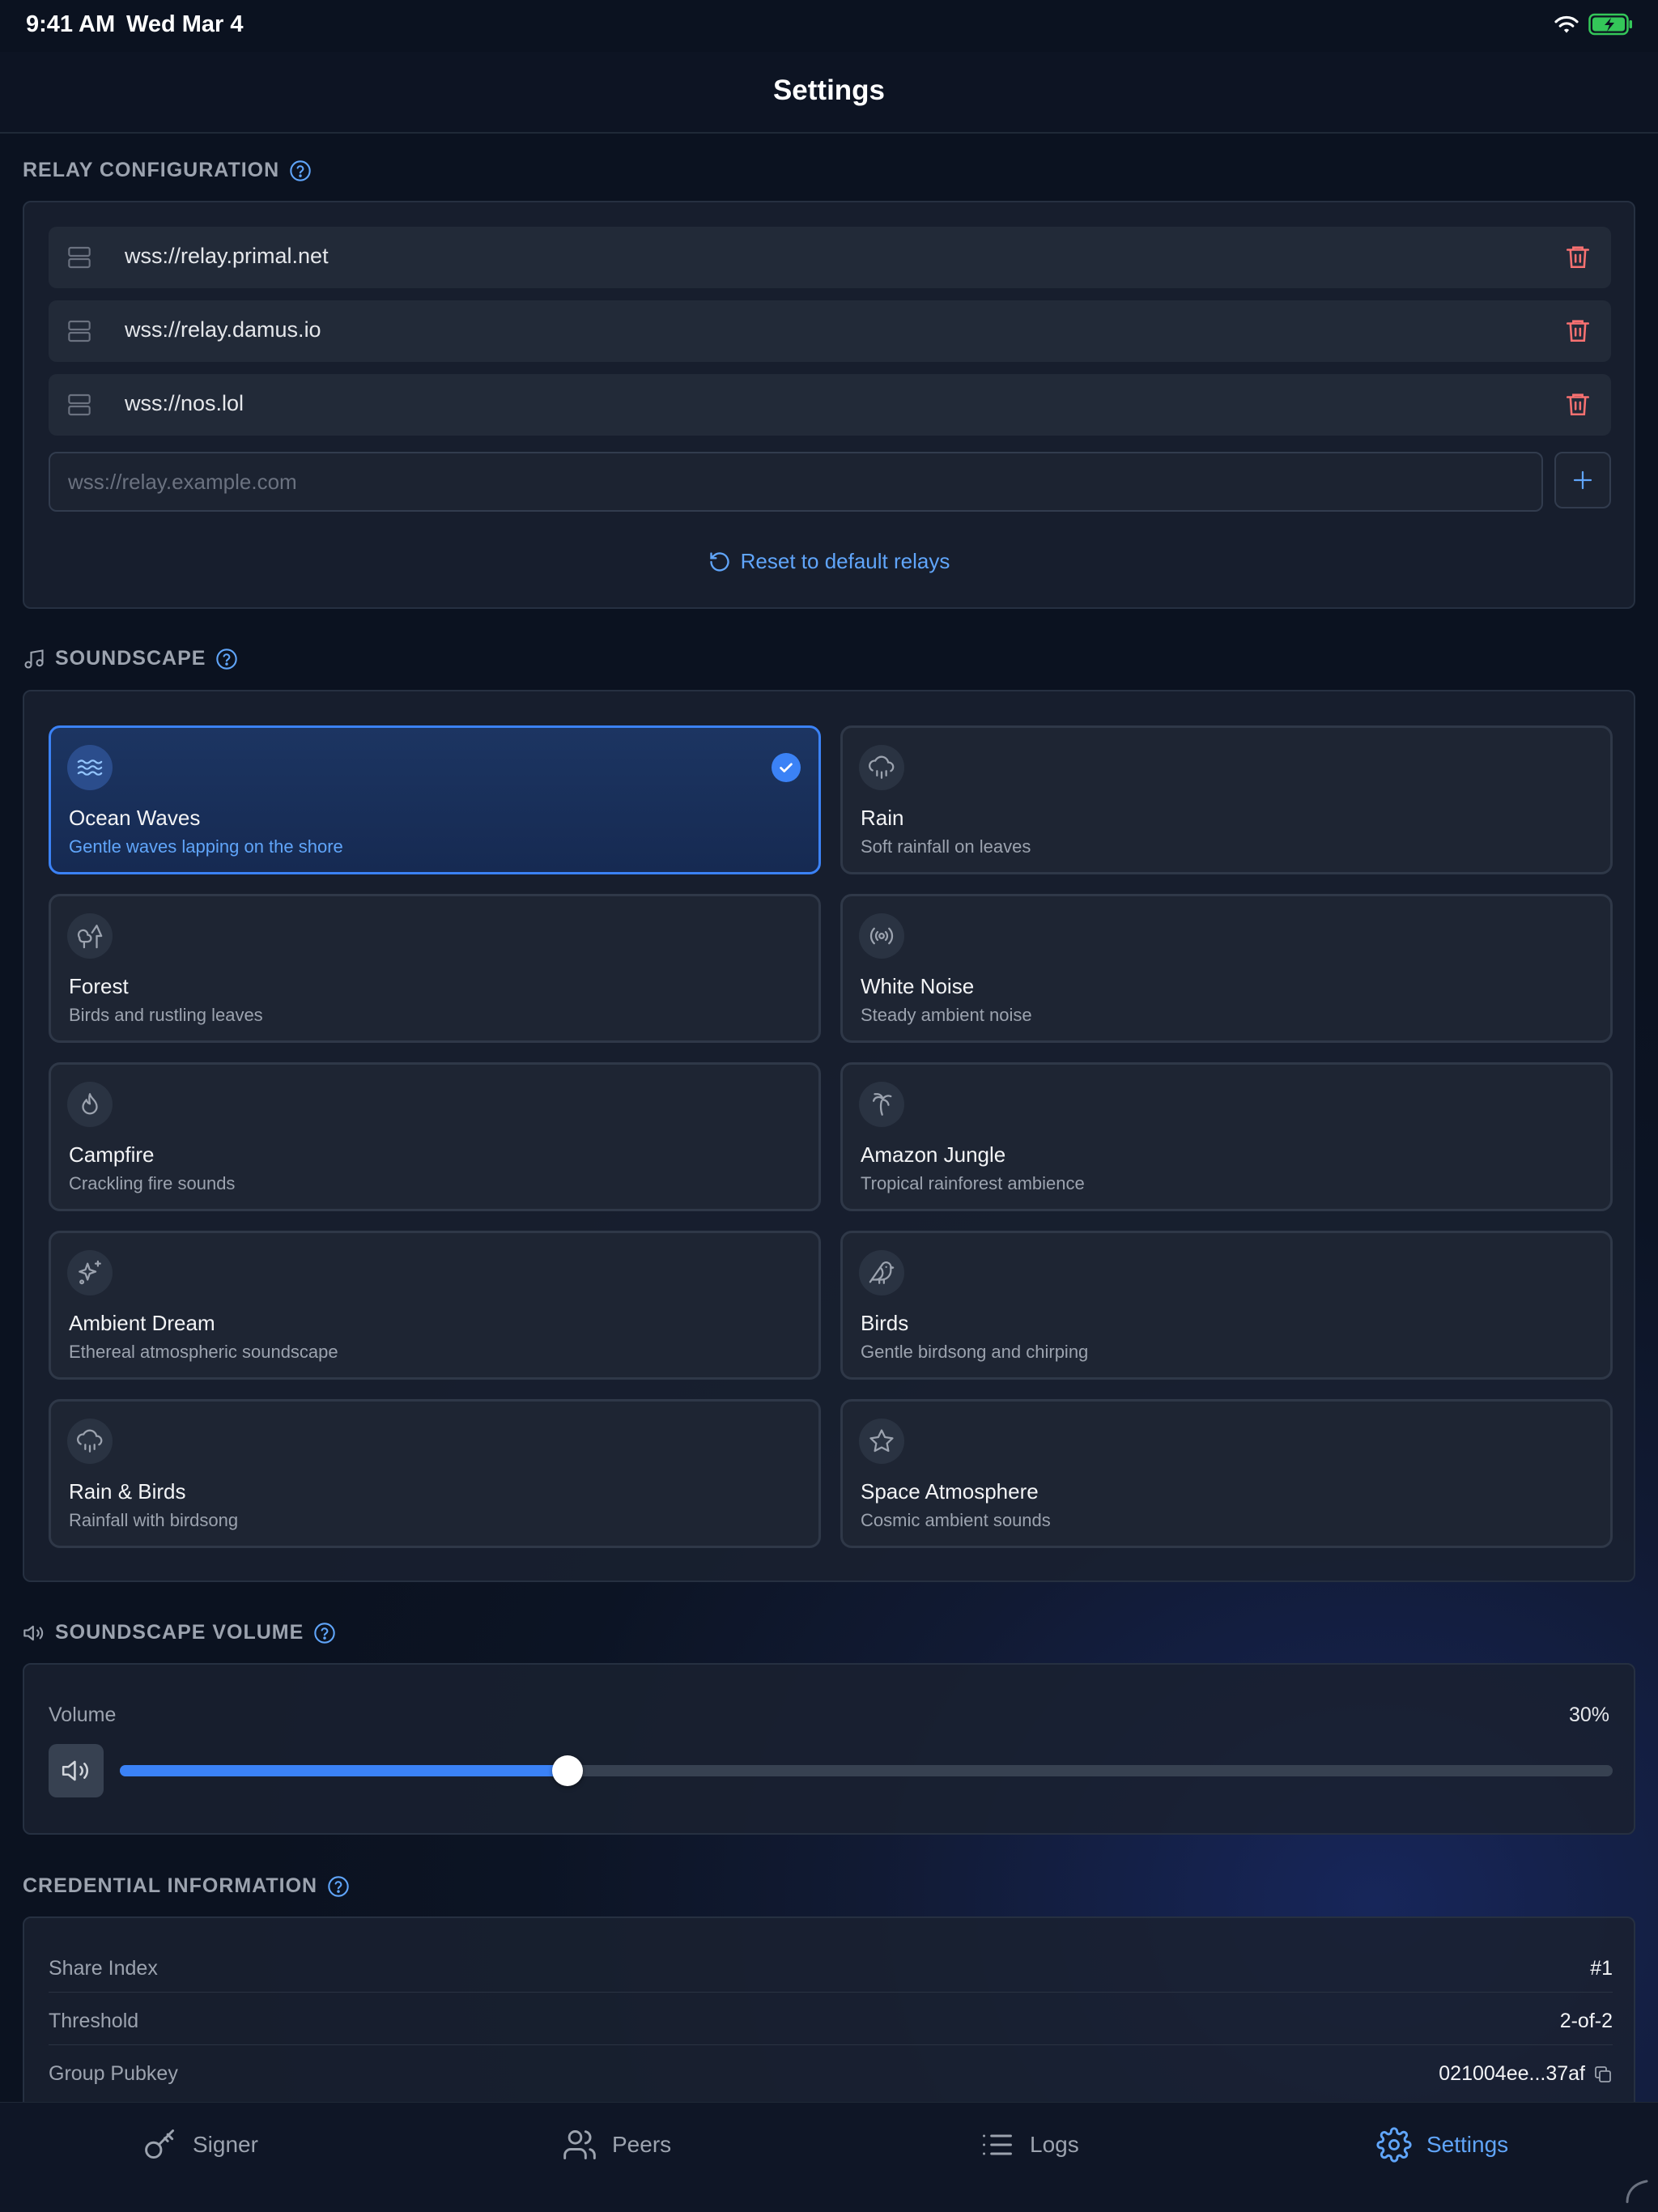 This screenshot has height=2212, width=1658. Describe the element at coordinates (1588, 1715) in the screenshot. I see `volume-value: 30%` at that location.